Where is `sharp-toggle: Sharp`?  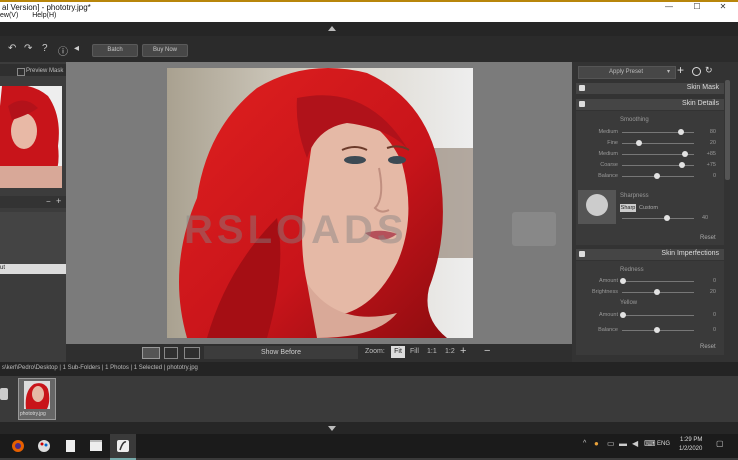 sharp-toggle: Sharp is located at coordinates (628, 208).